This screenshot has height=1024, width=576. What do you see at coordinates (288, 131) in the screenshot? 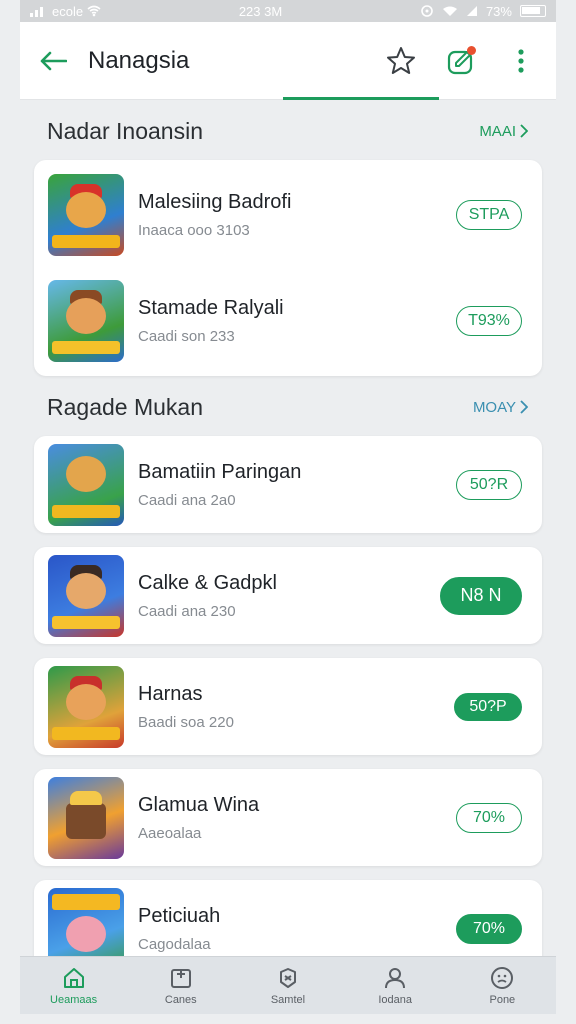
I see `section-header: Nadar Inoansin MAAI` at bounding box center [288, 131].